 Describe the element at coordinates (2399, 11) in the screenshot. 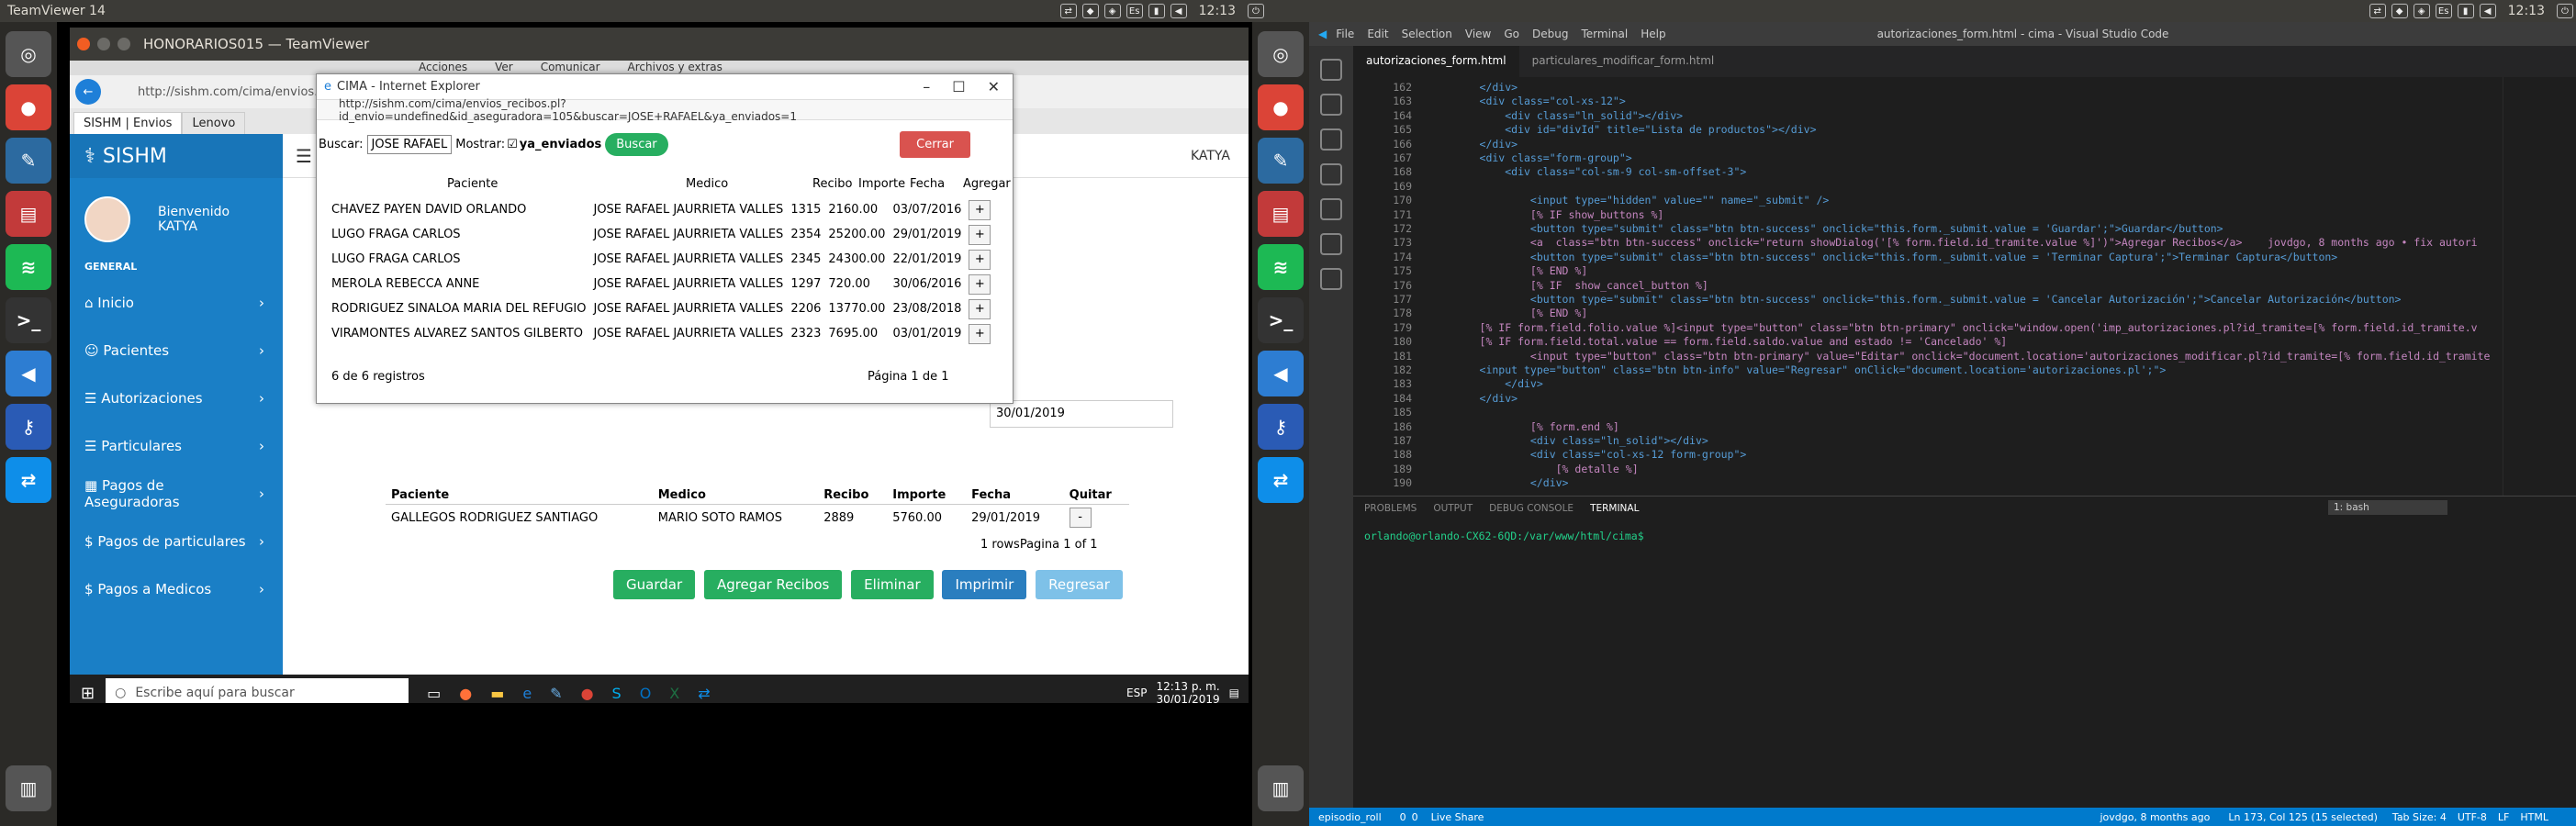

I see `shield-tray-icon: ◆` at that location.